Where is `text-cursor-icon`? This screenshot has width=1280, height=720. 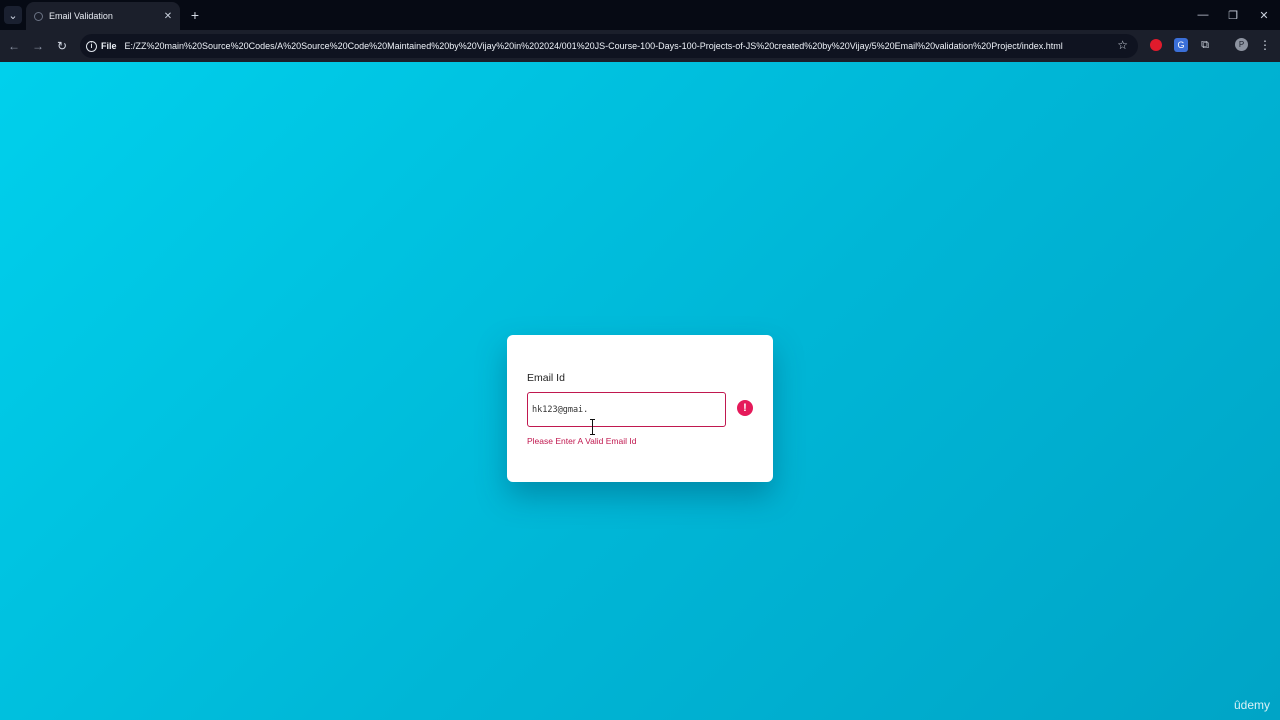 text-cursor-icon is located at coordinates (592, 427).